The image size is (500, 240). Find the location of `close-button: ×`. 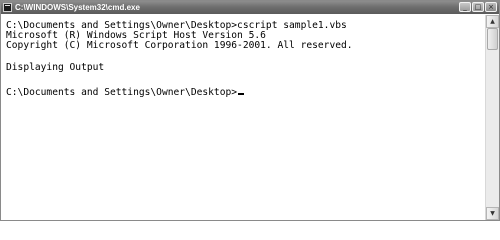

close-button: × is located at coordinates (491, 7).